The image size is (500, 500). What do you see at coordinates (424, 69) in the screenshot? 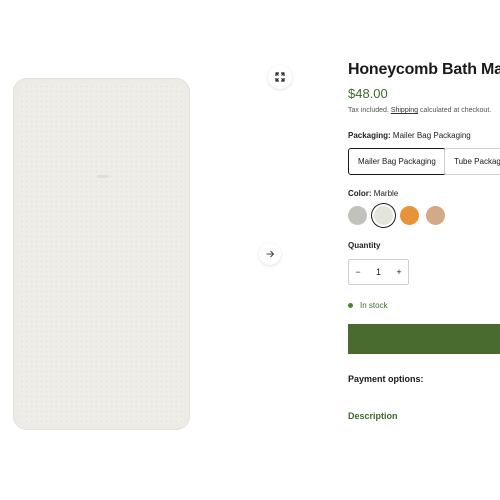
I see `product-title: Honeycomb Bath Mat` at bounding box center [424, 69].